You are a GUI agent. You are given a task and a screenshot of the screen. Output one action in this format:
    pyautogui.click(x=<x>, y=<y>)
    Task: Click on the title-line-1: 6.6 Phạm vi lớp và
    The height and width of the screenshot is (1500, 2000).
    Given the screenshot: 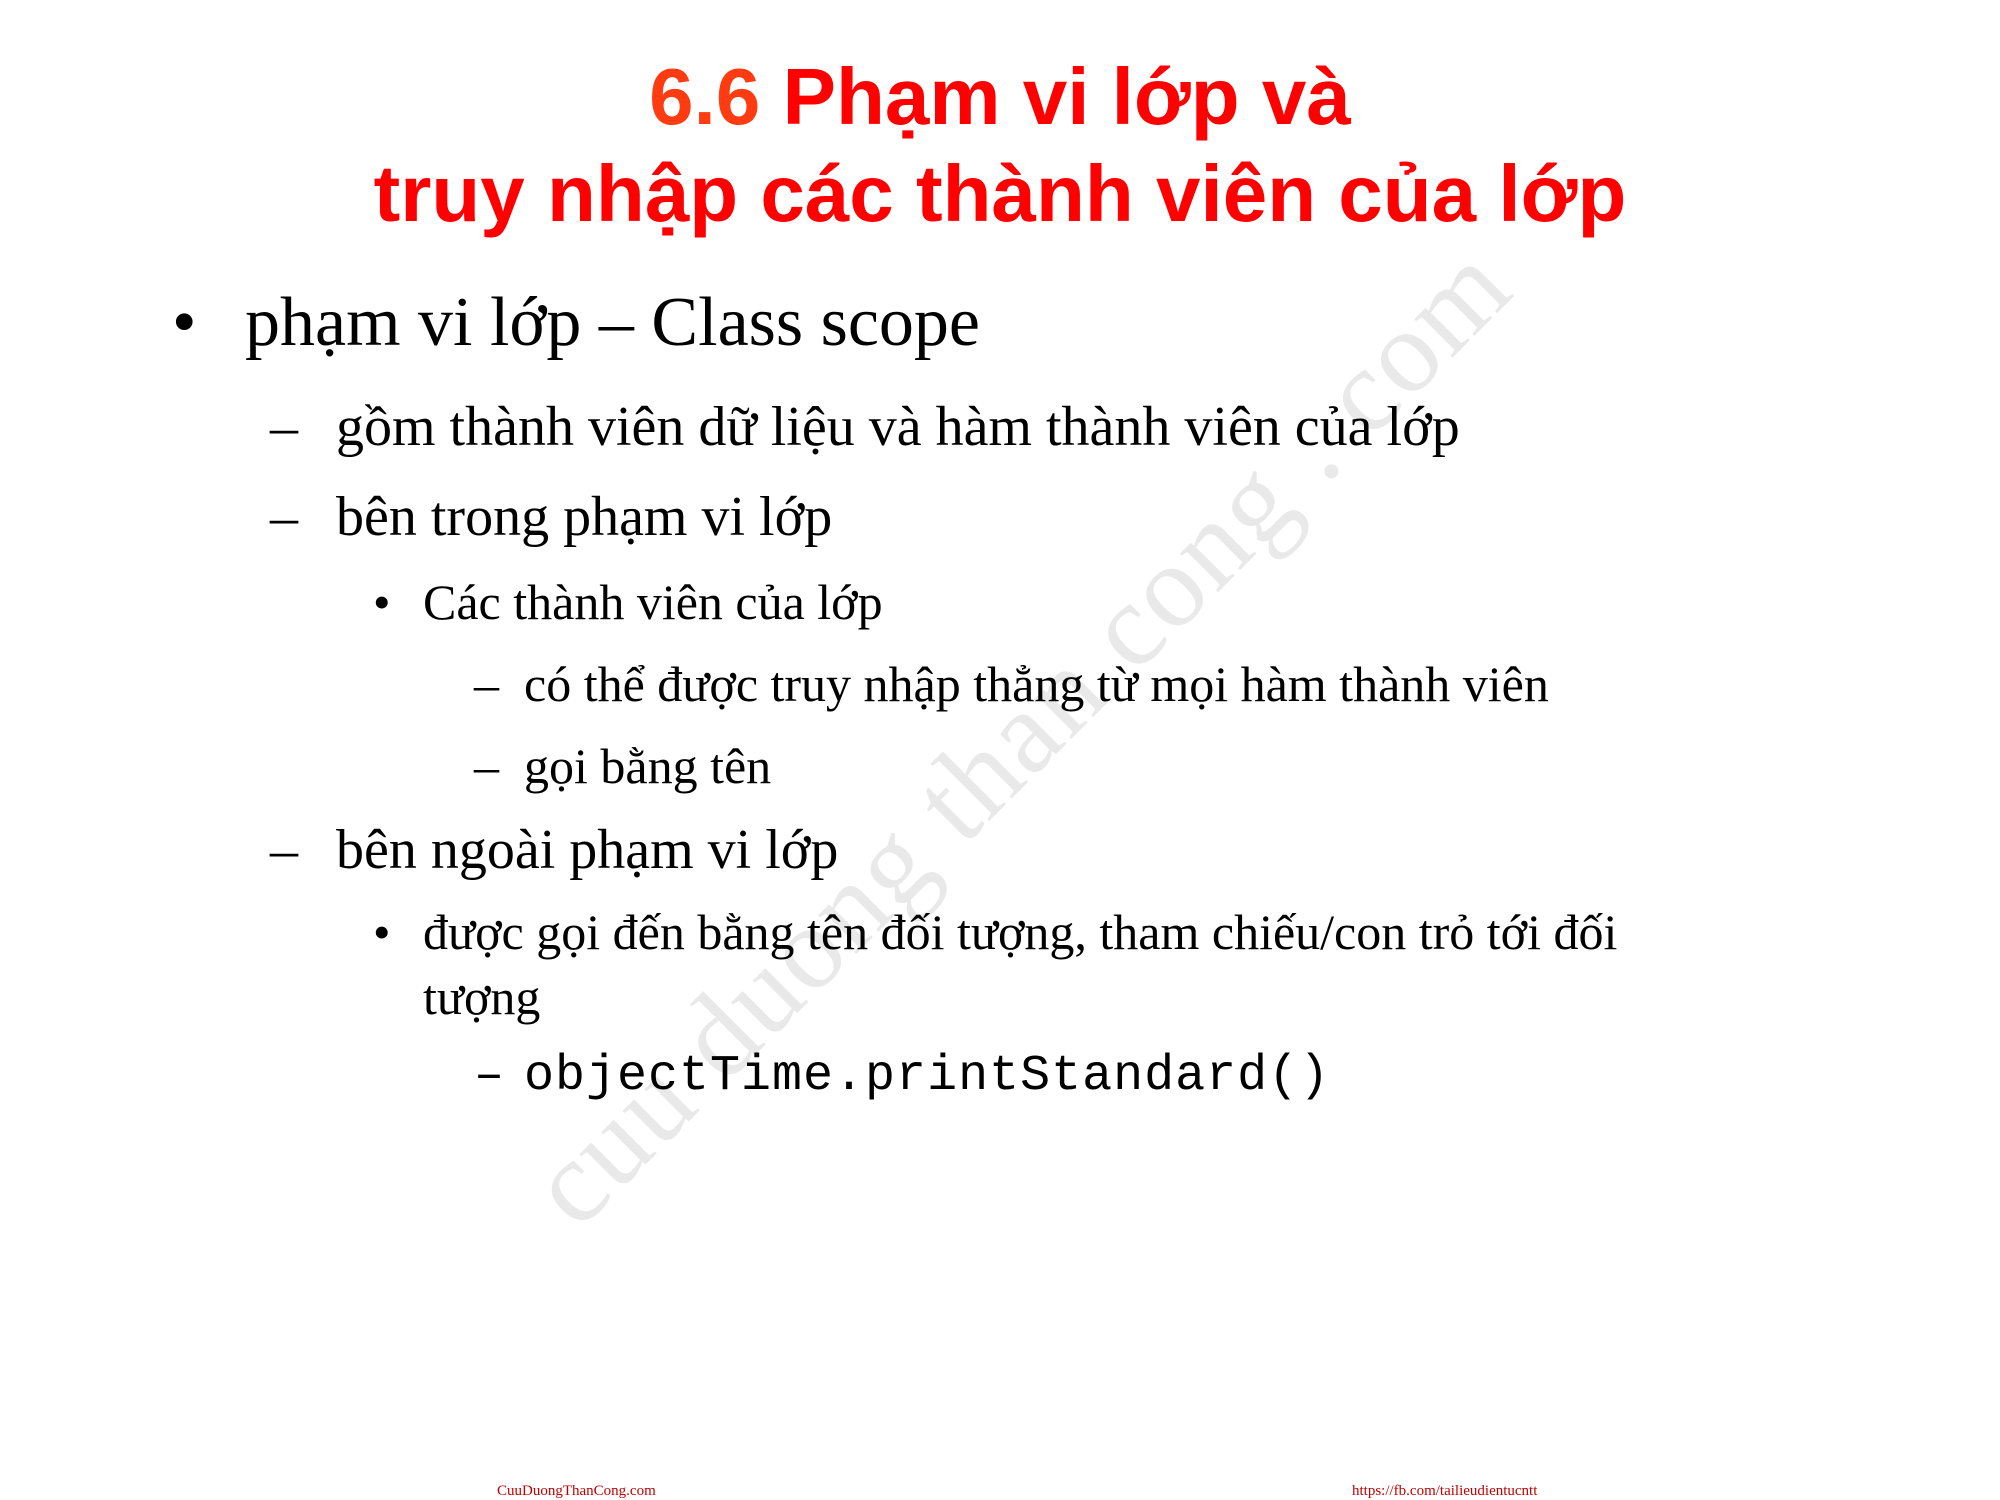 What is the action you would take?
    pyautogui.click(x=1000, y=96)
    